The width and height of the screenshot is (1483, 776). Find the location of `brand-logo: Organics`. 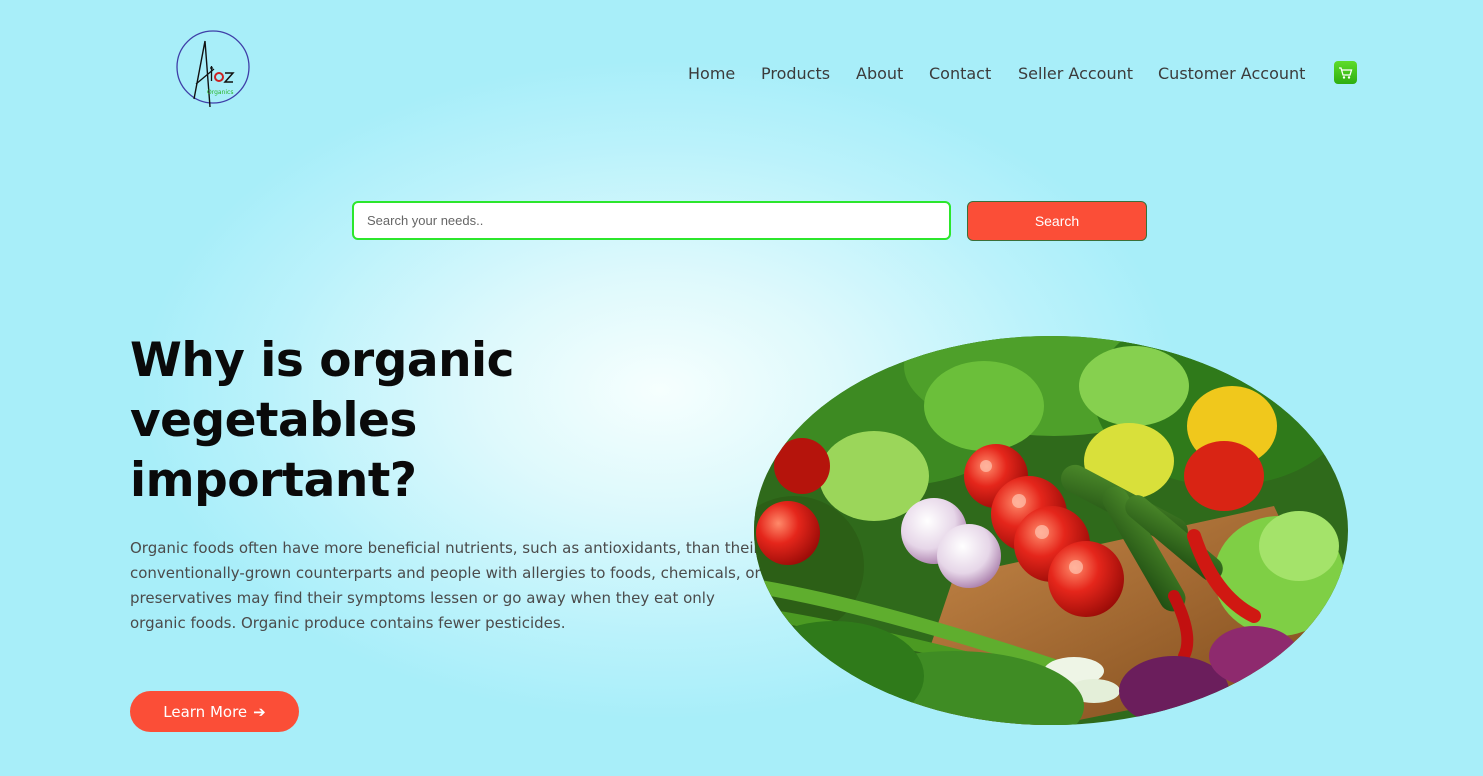

brand-logo: Organics is located at coordinates (214, 69).